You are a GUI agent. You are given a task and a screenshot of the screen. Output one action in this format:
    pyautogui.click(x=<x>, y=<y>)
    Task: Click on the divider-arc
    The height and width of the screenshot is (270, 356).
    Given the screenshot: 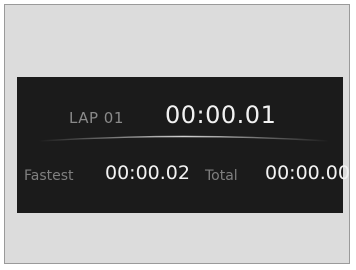 What is the action you would take?
    pyautogui.click(x=184, y=138)
    